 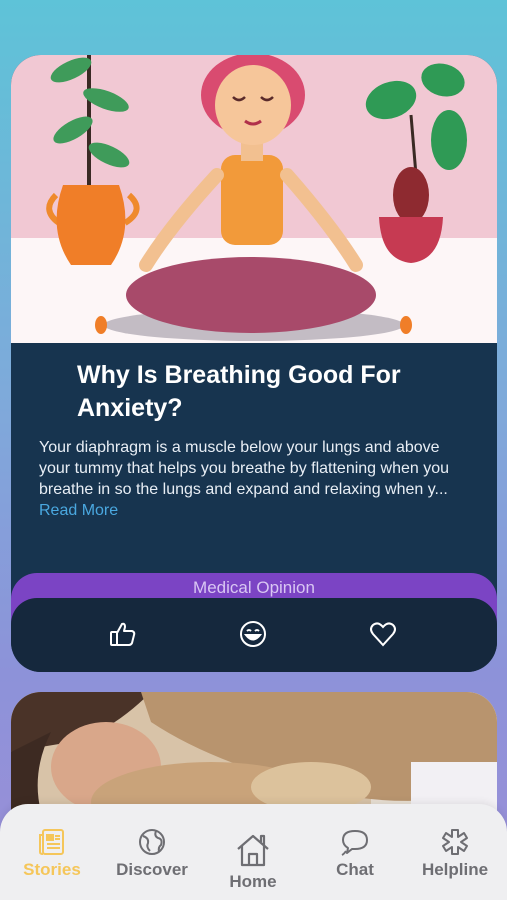 What do you see at coordinates (78, 510) in the screenshot?
I see `read-more-link: Read More` at bounding box center [78, 510].